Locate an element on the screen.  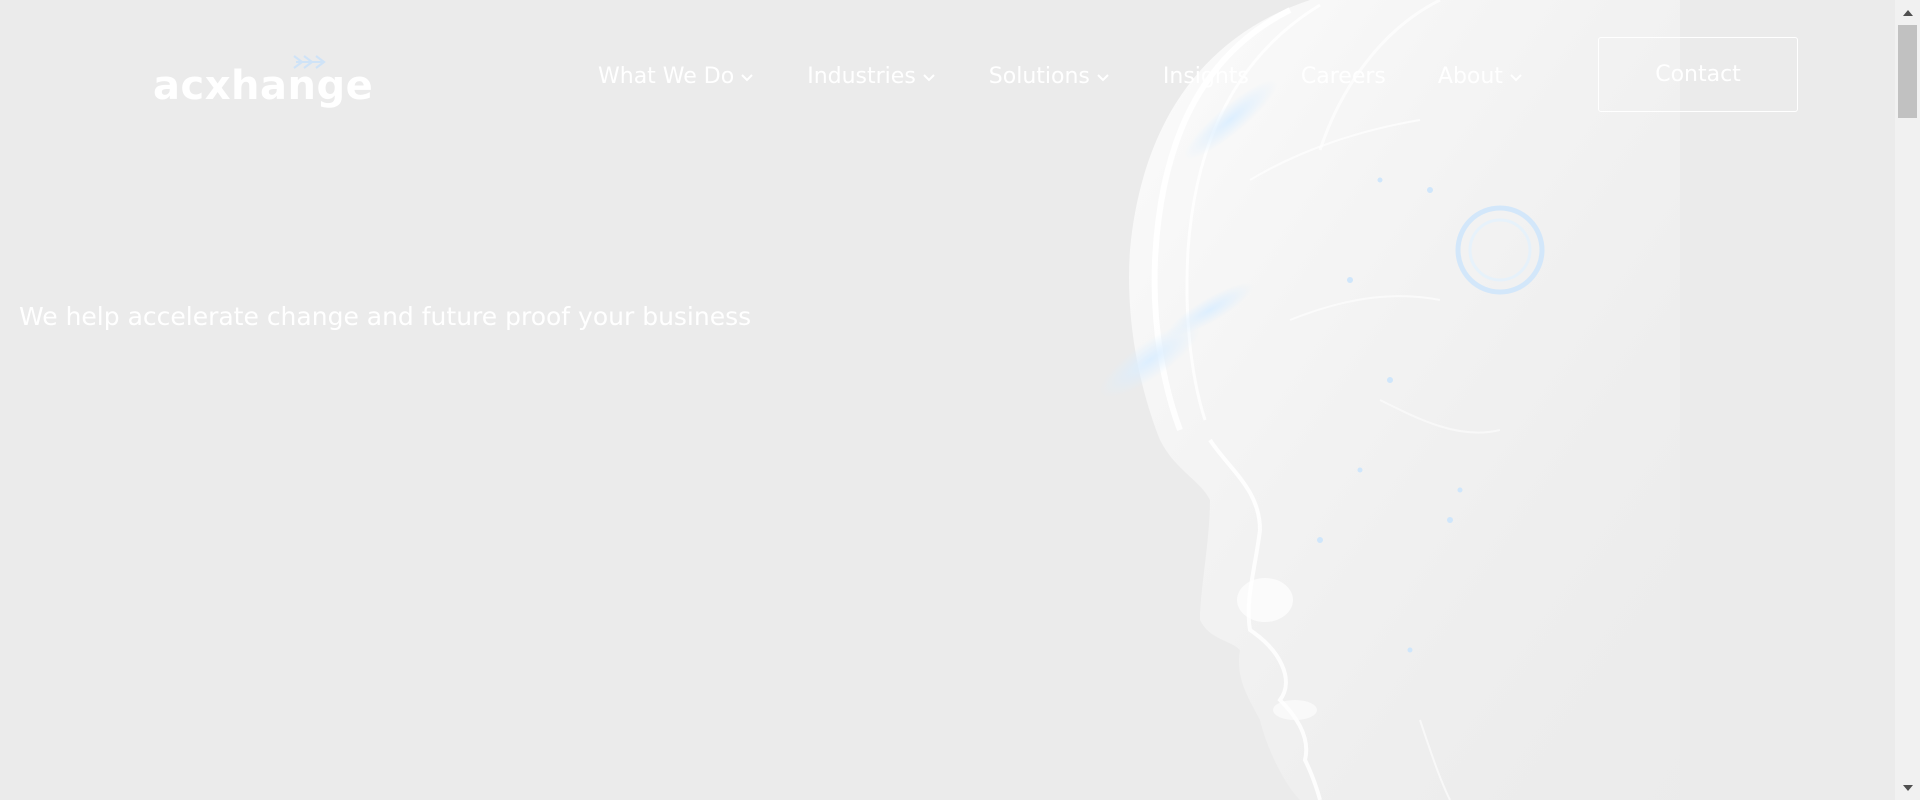
nav-item-careers: Careers is located at coordinates (1343, 76).